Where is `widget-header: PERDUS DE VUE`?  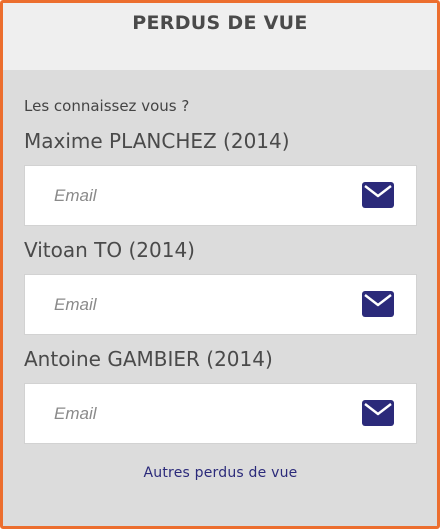
widget-header: PERDUS DE VUE is located at coordinates (220, 36).